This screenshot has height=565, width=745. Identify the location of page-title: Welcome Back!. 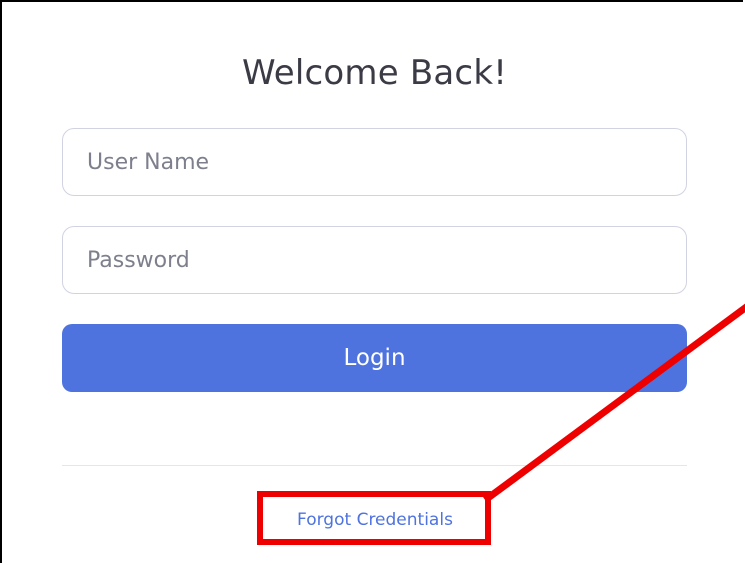
(374, 72).